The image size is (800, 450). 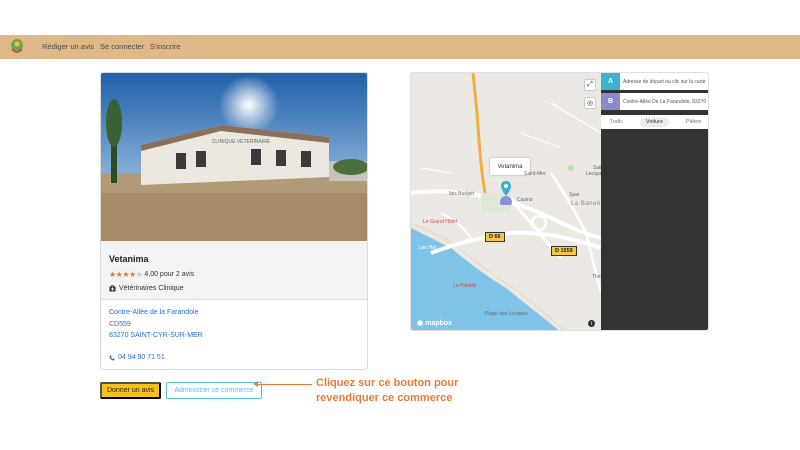 I want to click on map-label: La Baneti, so click(x=586, y=204).